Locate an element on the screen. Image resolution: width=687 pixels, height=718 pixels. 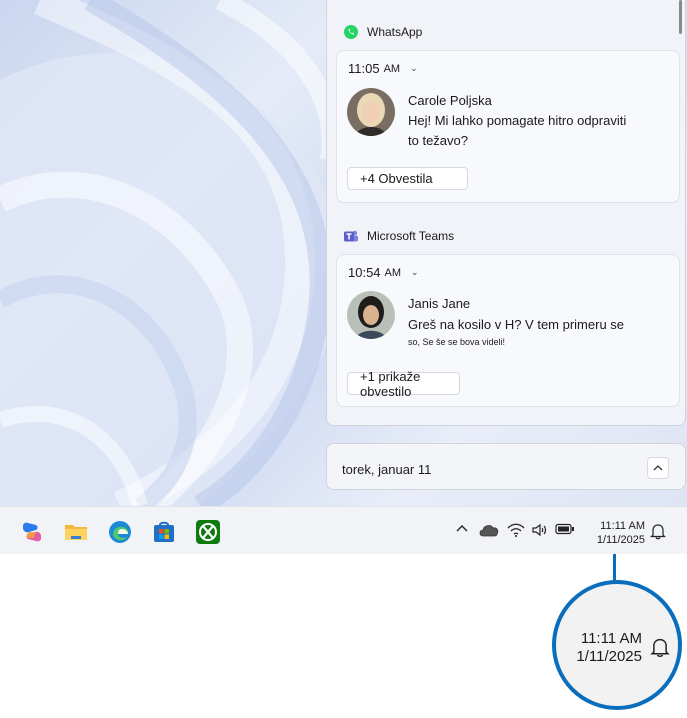
taskbar: 11:11 AM 1/11/2025 is located at coordinates (343, 530).